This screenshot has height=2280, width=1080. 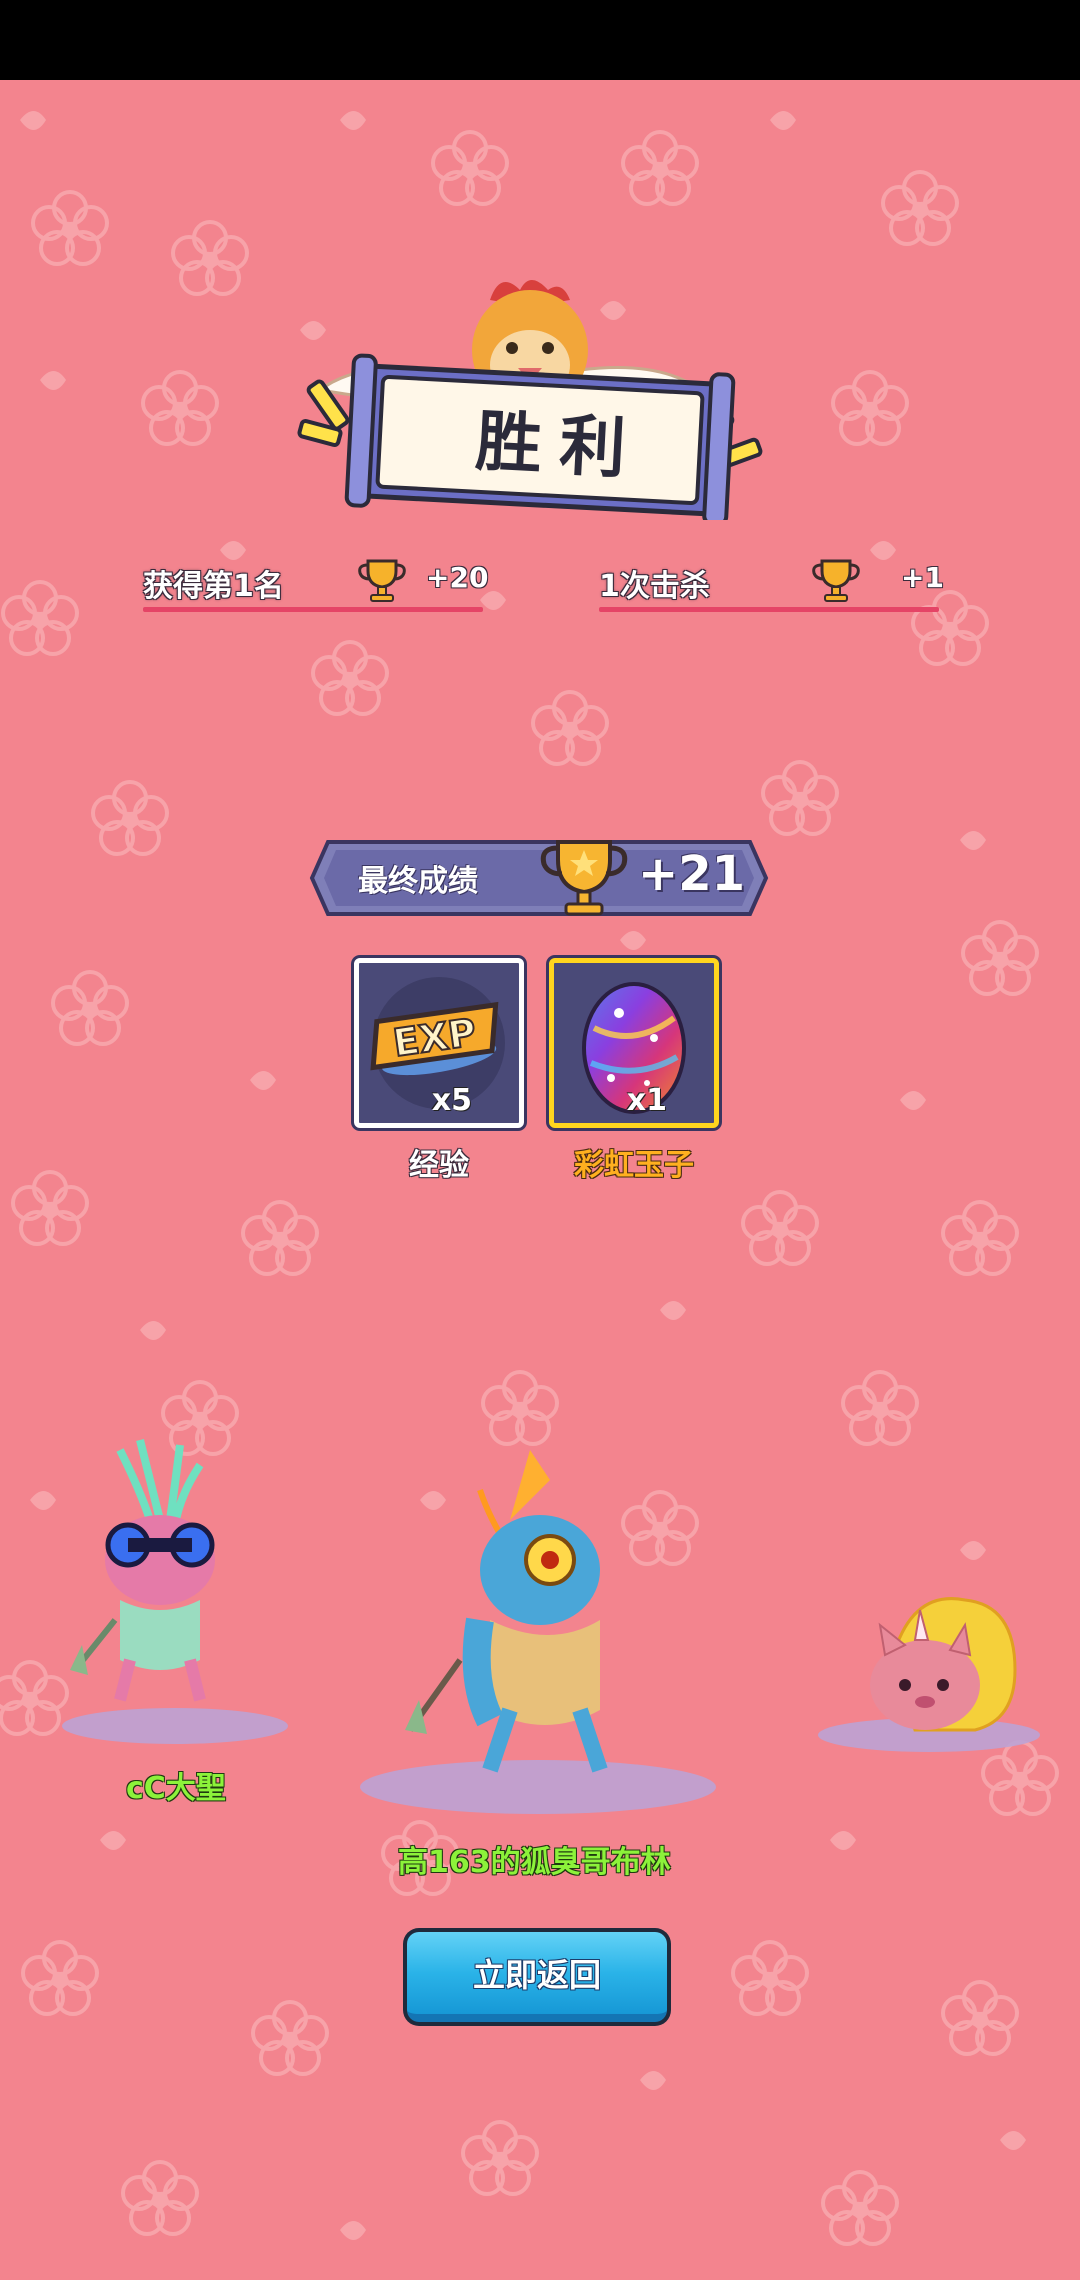 I want to click on reward-quantity: x5, so click(x=451, y=1100).